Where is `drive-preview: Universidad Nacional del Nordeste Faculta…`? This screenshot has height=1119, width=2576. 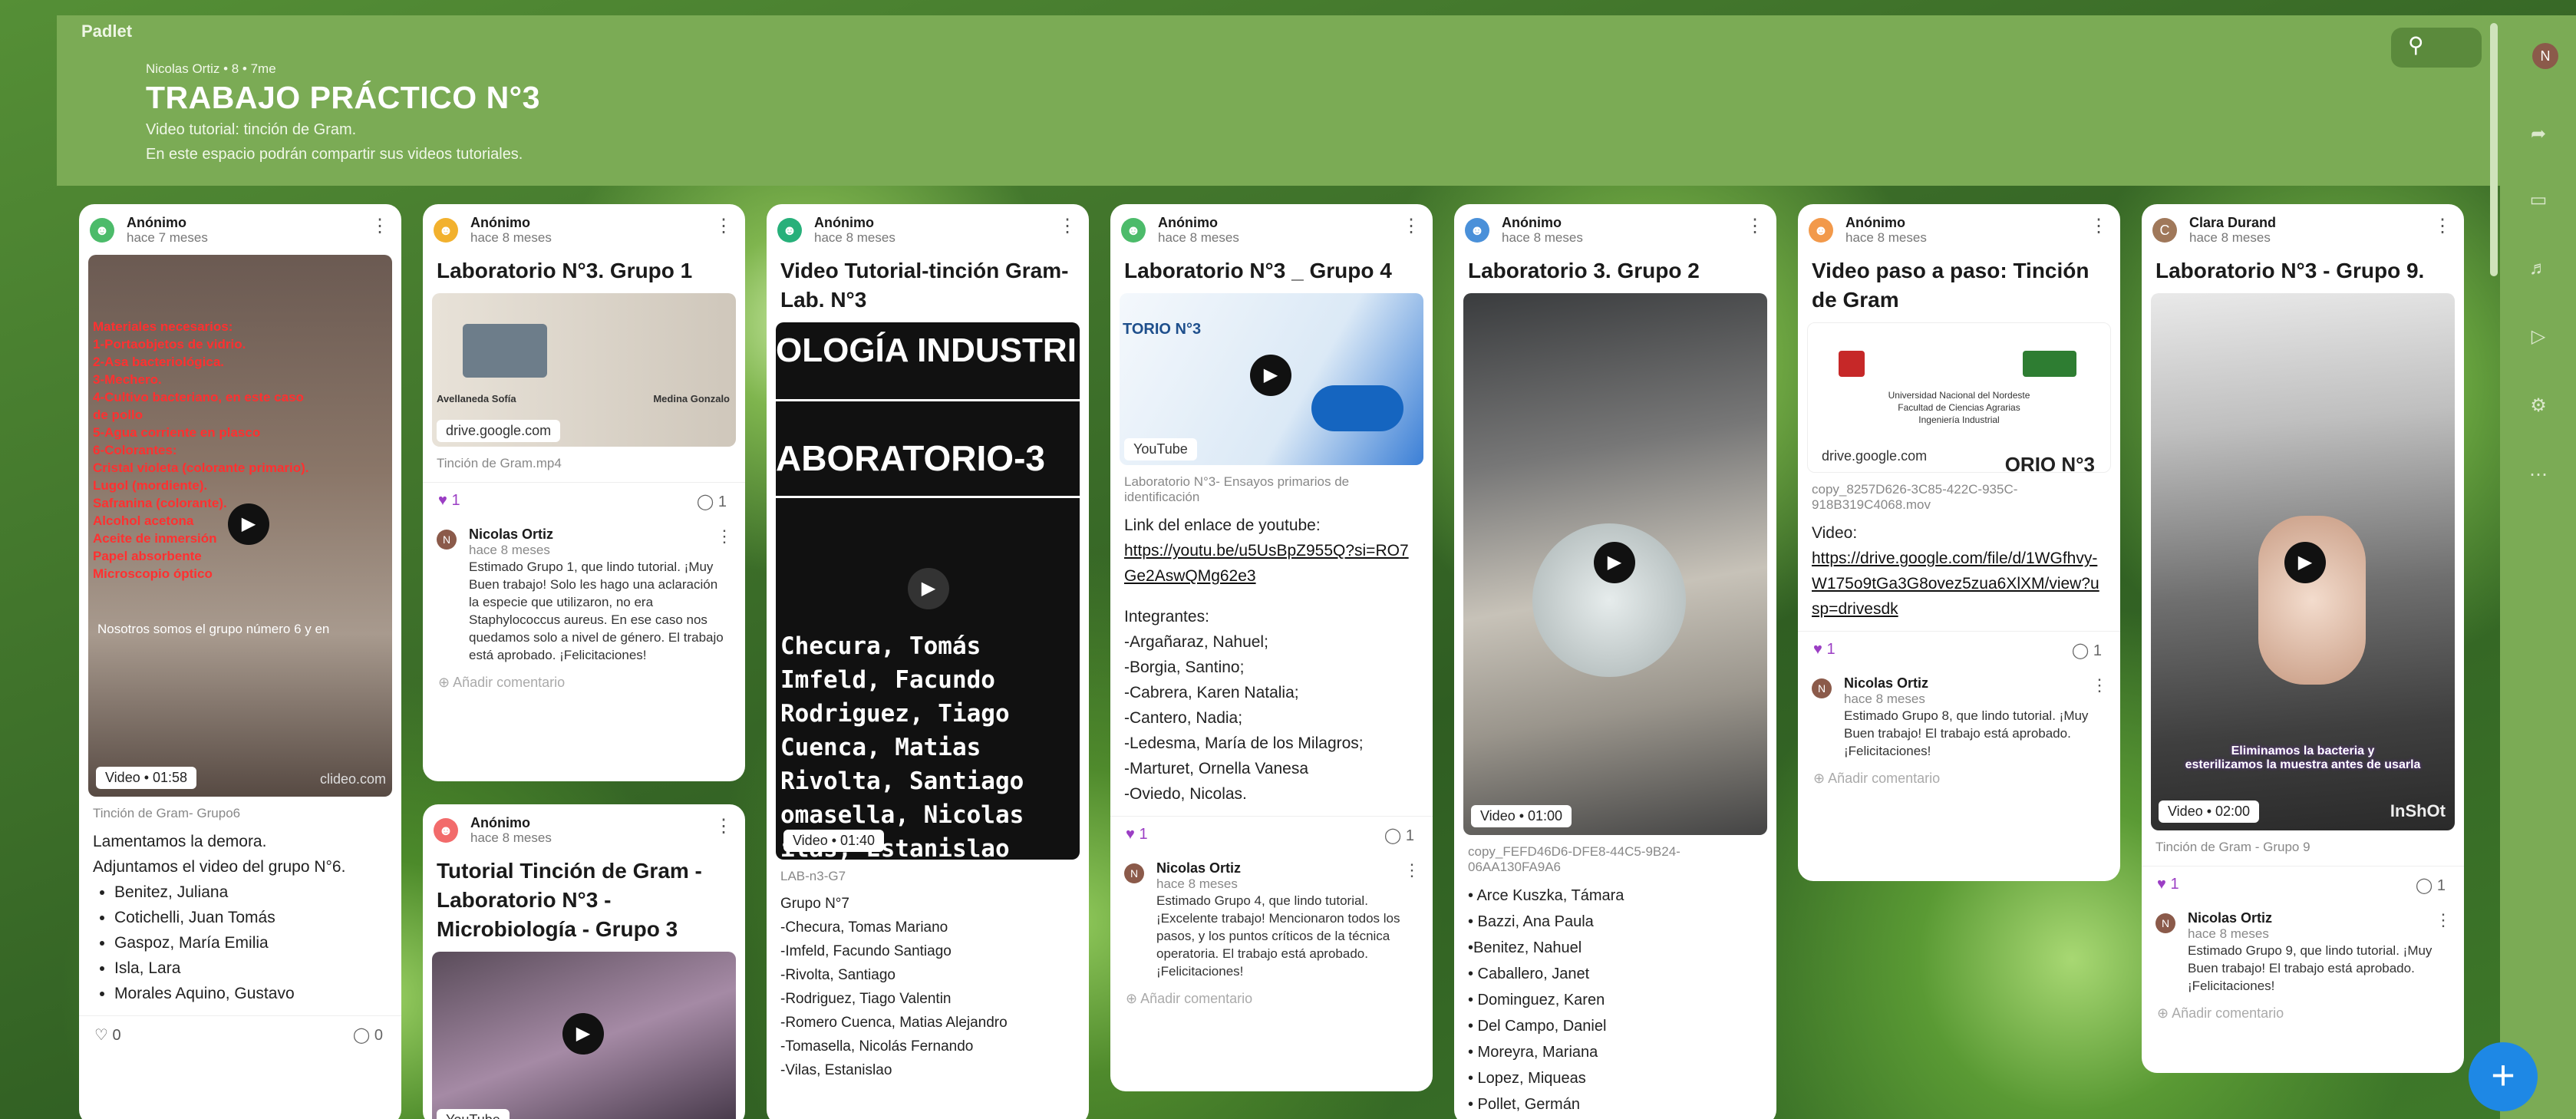 drive-preview: Universidad Nacional del Nordeste Faculta… is located at coordinates (1959, 397).